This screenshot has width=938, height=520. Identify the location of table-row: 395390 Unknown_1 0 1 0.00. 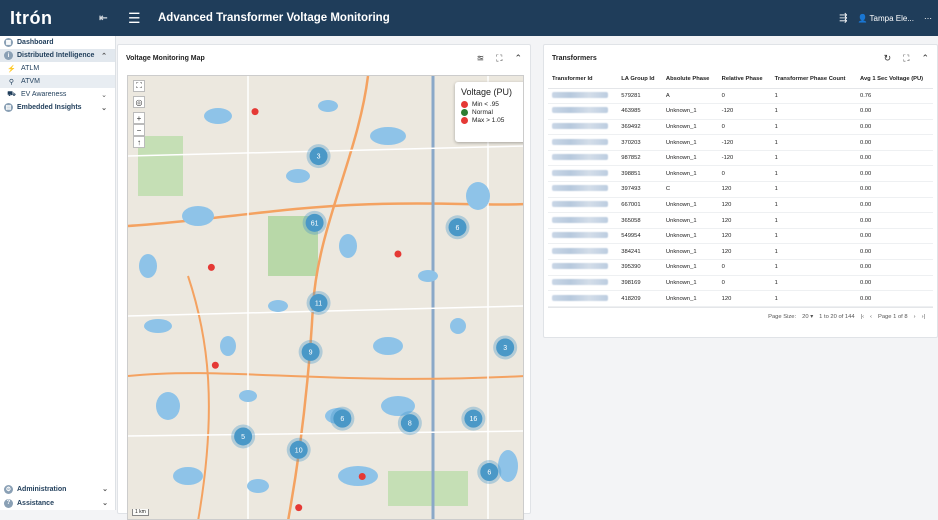
(740, 267).